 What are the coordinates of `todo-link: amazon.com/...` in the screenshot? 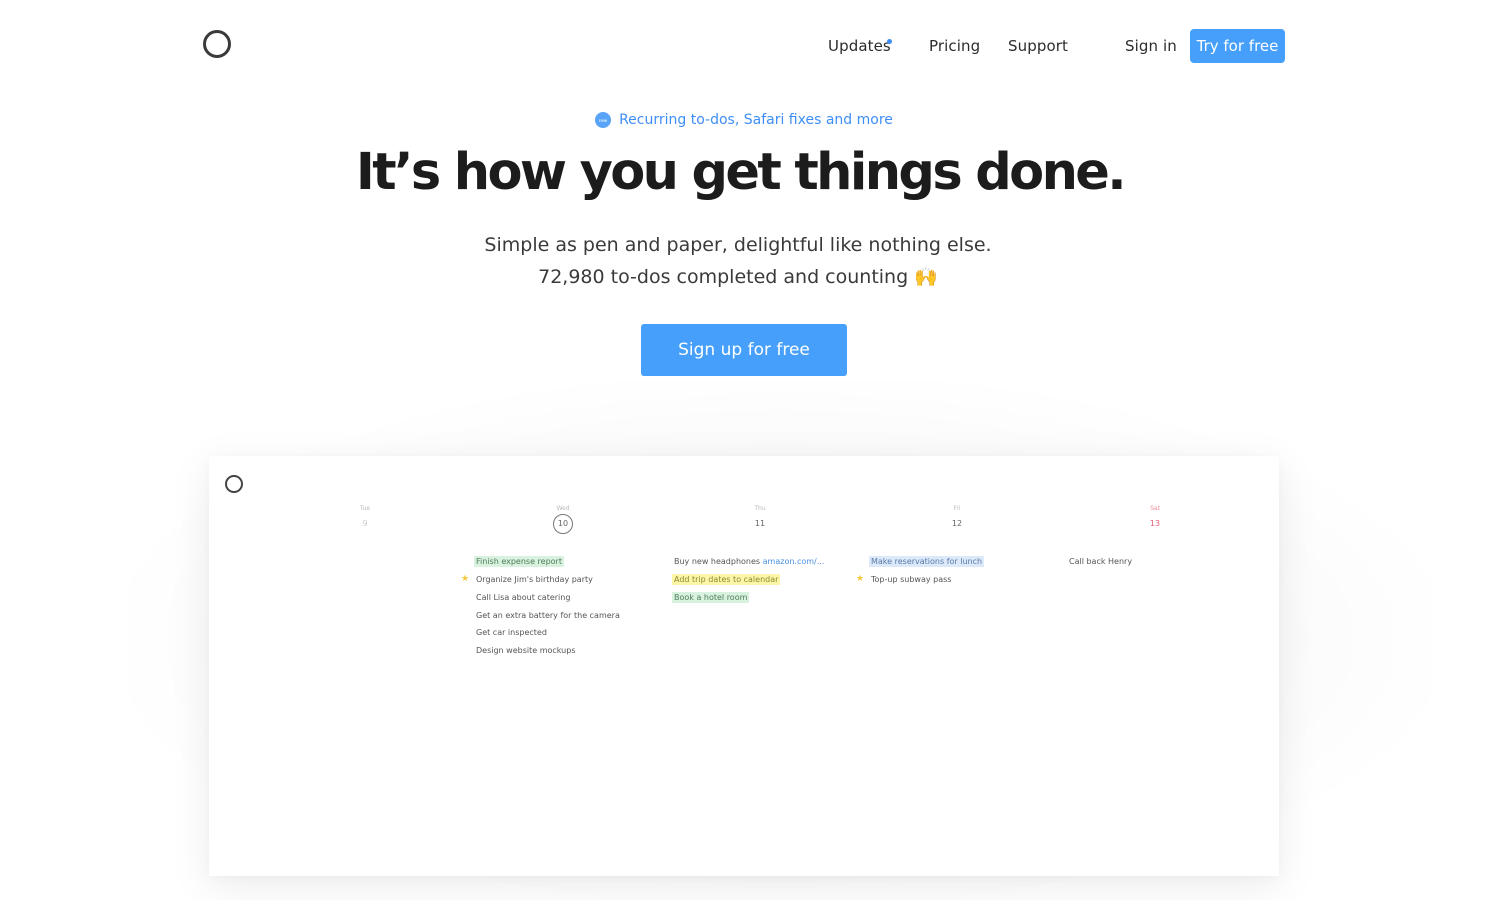 It's located at (793, 561).